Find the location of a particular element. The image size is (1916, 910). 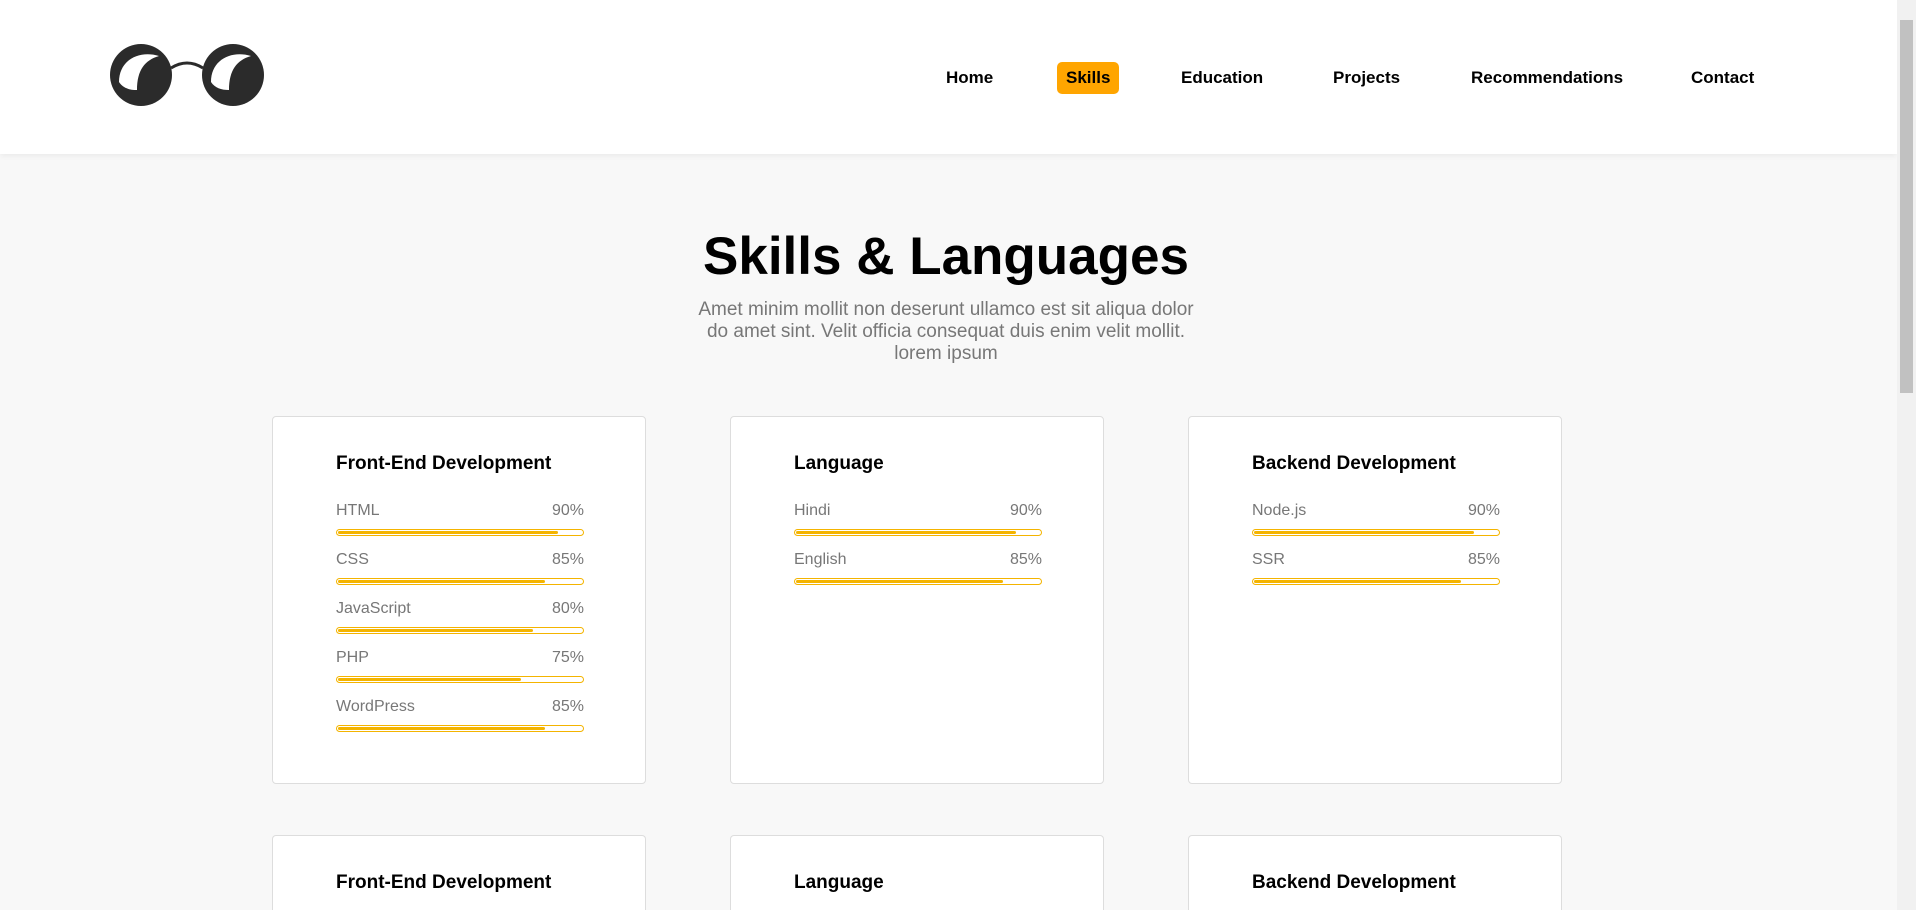

nav-recommendations: Recommendations is located at coordinates (1547, 78).